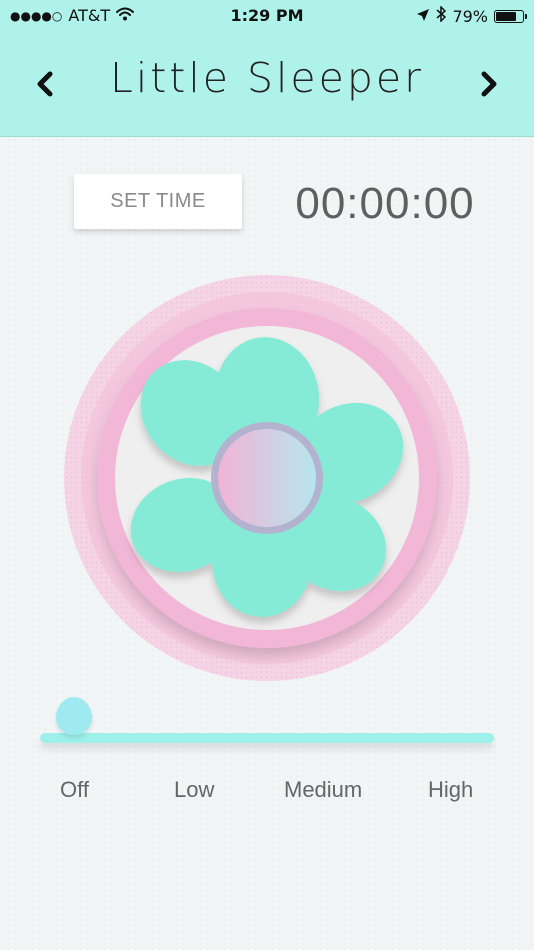  What do you see at coordinates (506, 16) in the screenshot?
I see `battery-level-fill` at bounding box center [506, 16].